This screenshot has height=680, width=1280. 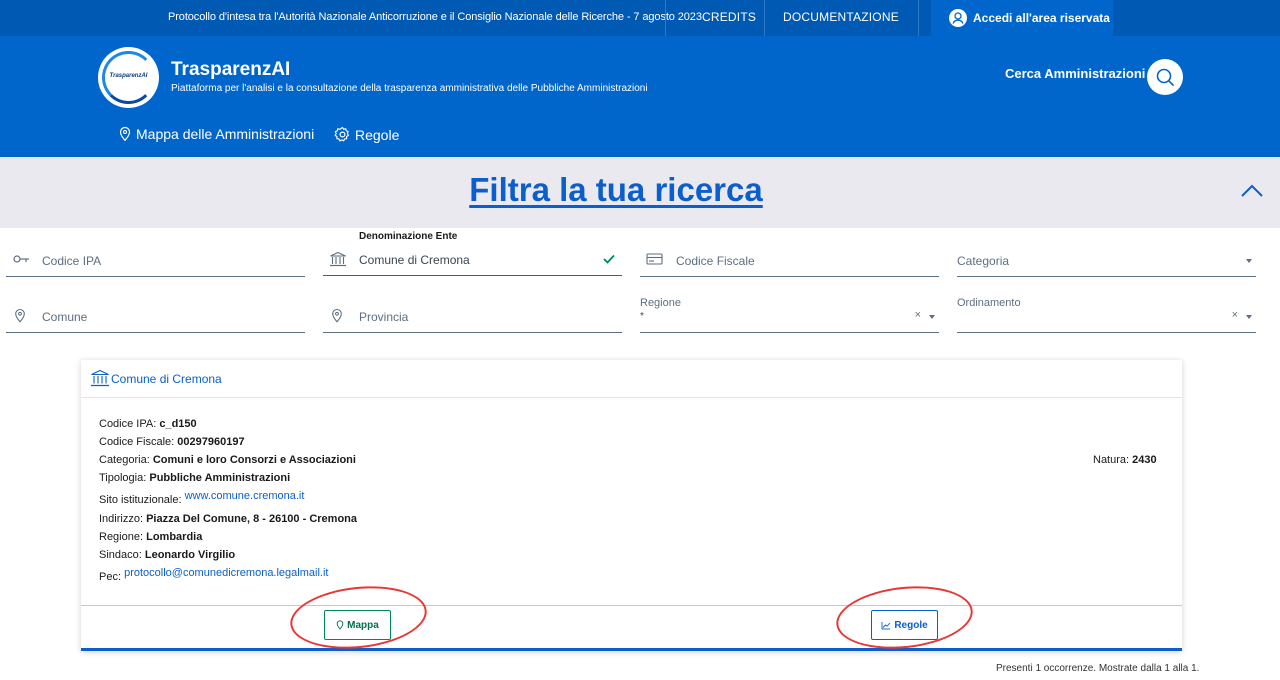 I want to click on card-header: Comune di Cremona, so click(x=631, y=379).